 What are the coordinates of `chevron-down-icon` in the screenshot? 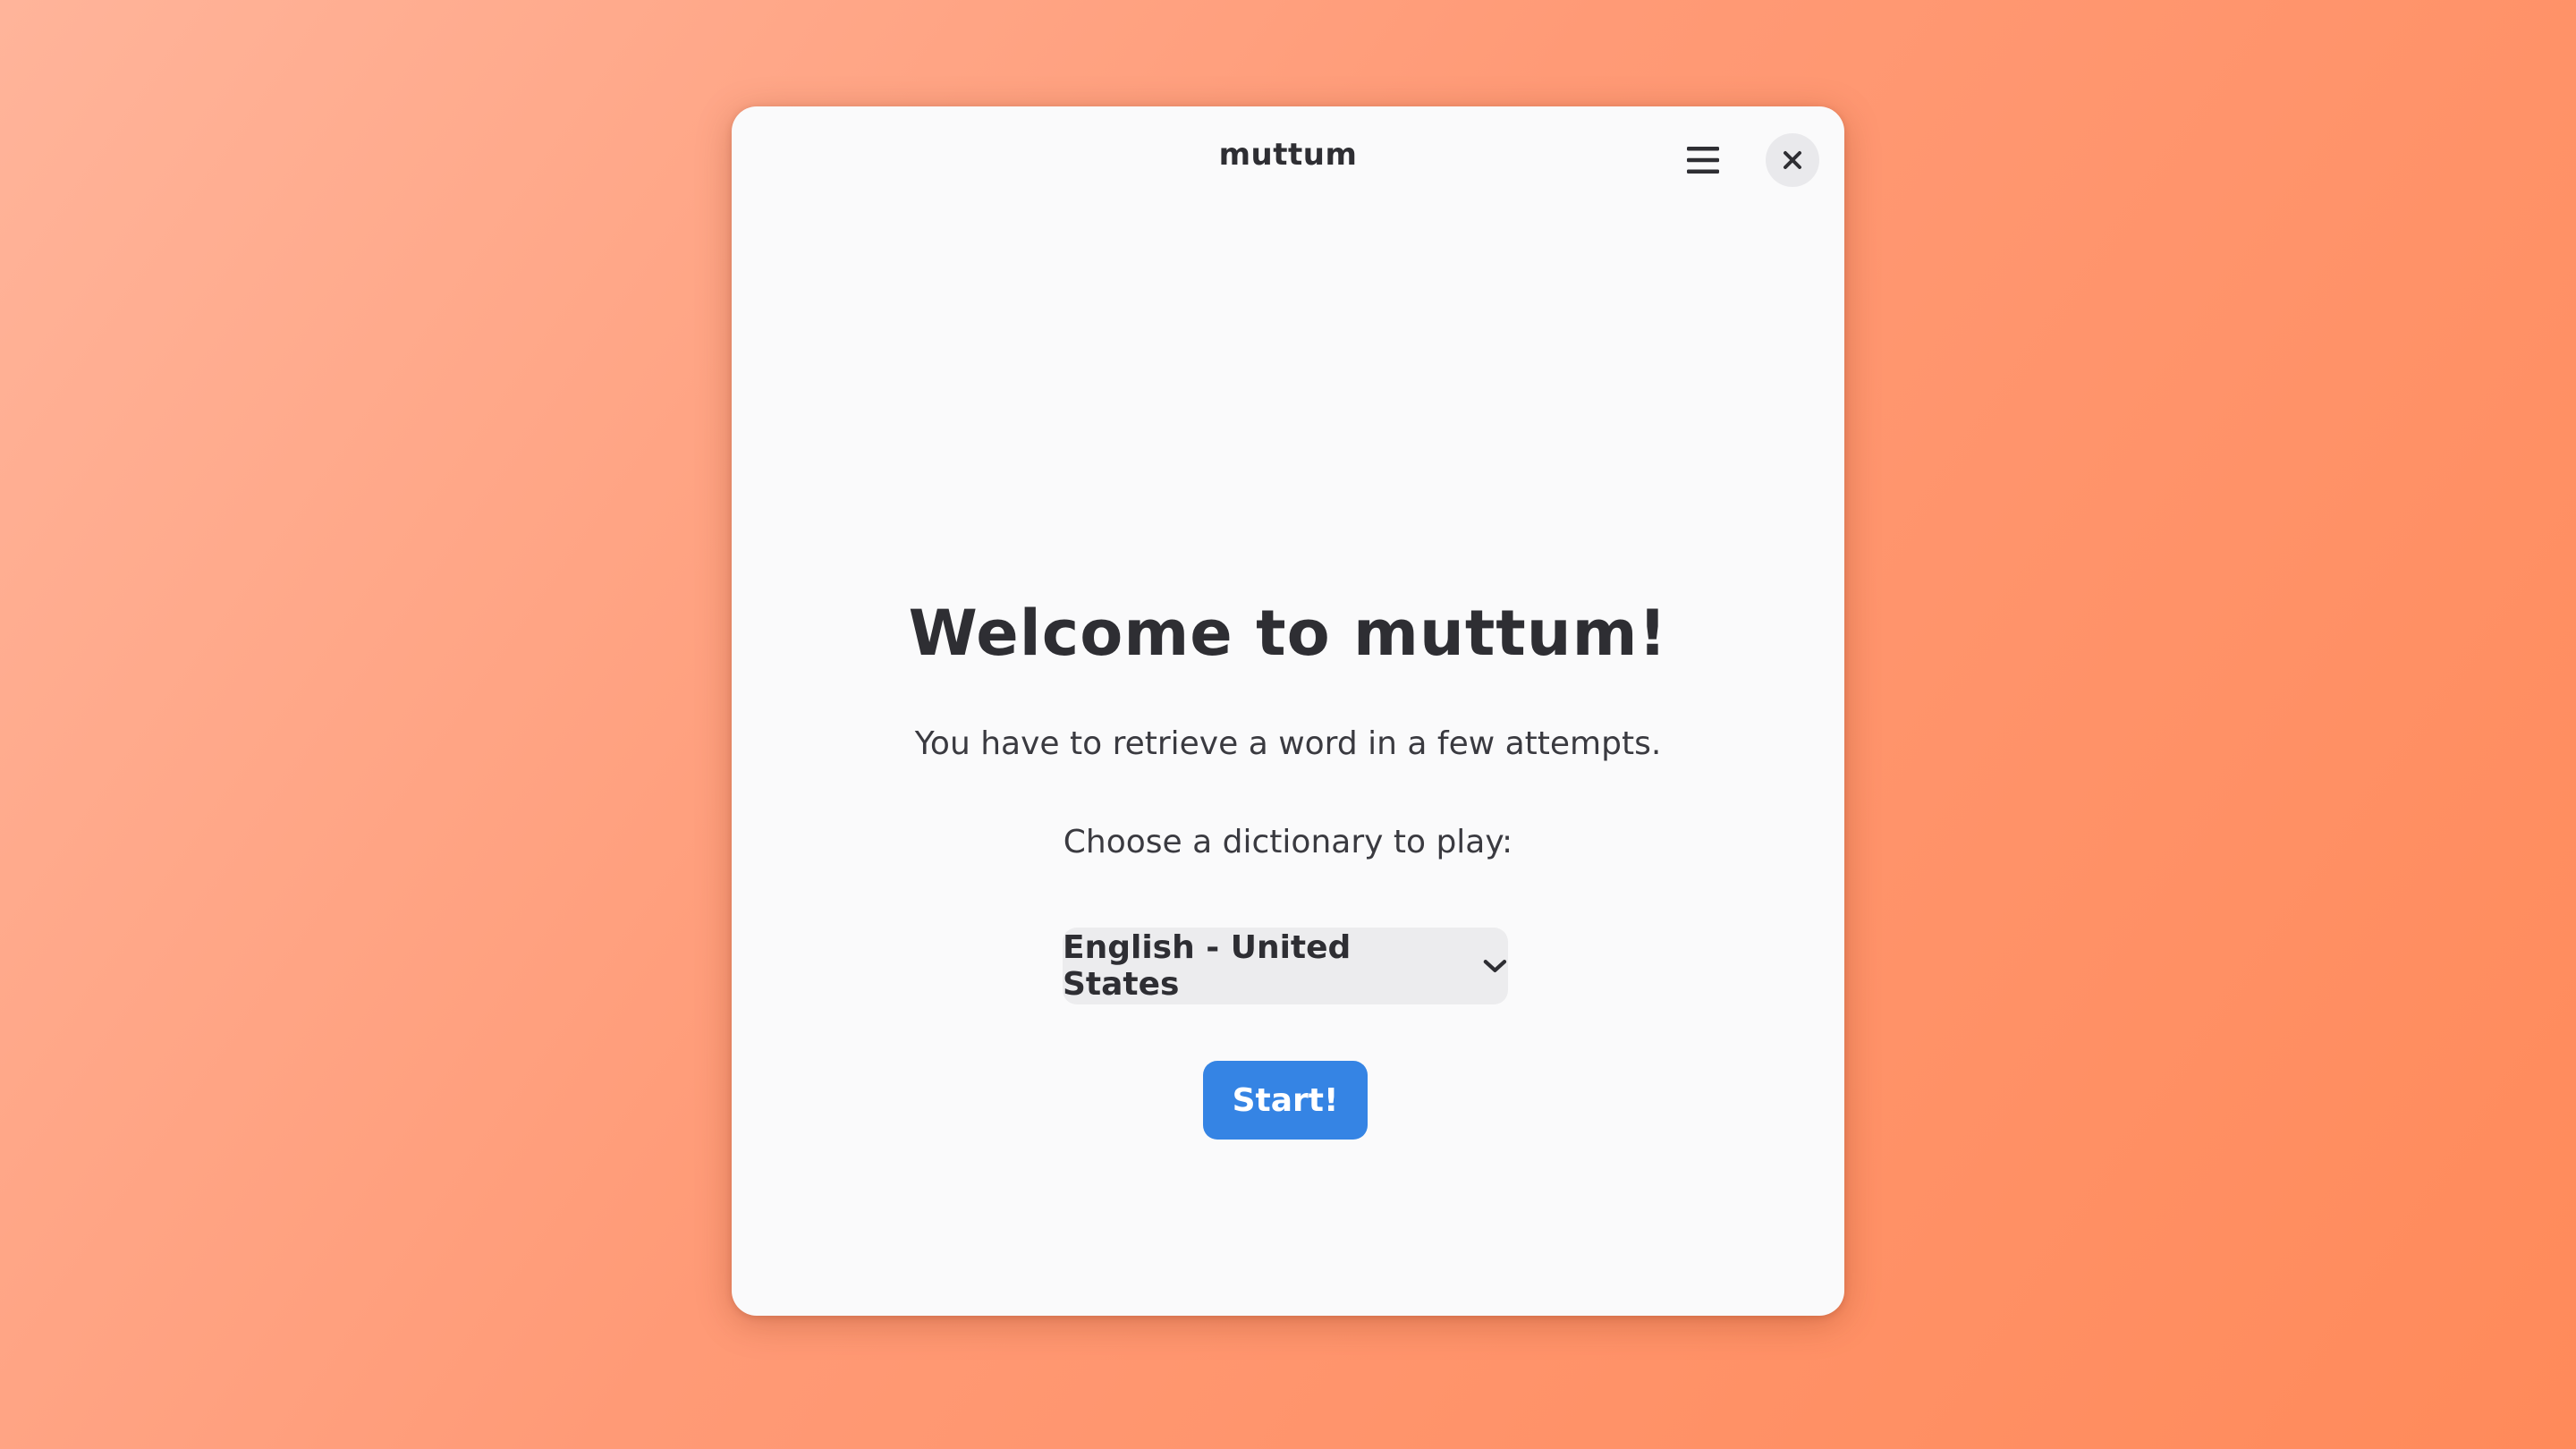 It's located at (1495, 966).